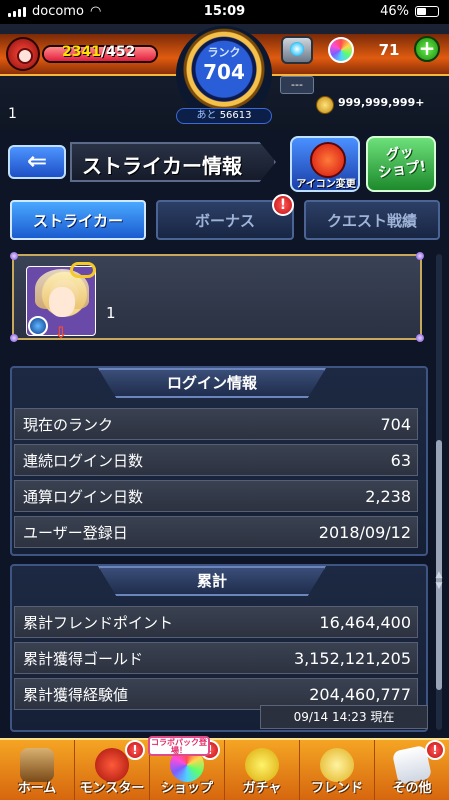  Describe the element at coordinates (372, 220) in the screenshot. I see `tab-quest-record: クエスト戦績` at that location.